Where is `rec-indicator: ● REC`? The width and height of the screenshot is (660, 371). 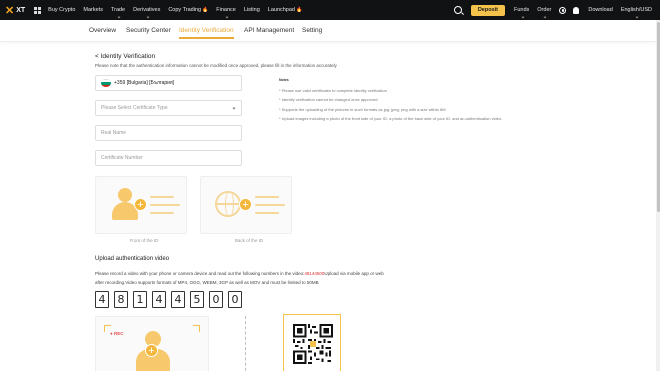
rec-indicator: ● REC is located at coordinates (117, 333).